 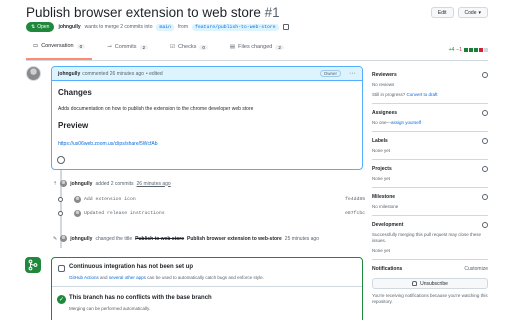 What do you see at coordinates (302, 239) in the screenshot?
I see `event-time: 25 minutes ago` at bounding box center [302, 239].